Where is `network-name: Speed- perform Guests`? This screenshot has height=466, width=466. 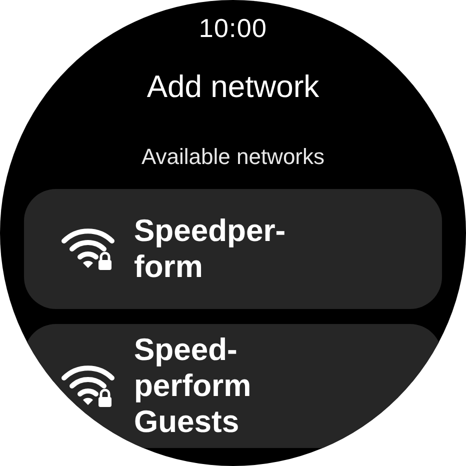 network-name: Speed- perform Guests is located at coordinates (193, 386).